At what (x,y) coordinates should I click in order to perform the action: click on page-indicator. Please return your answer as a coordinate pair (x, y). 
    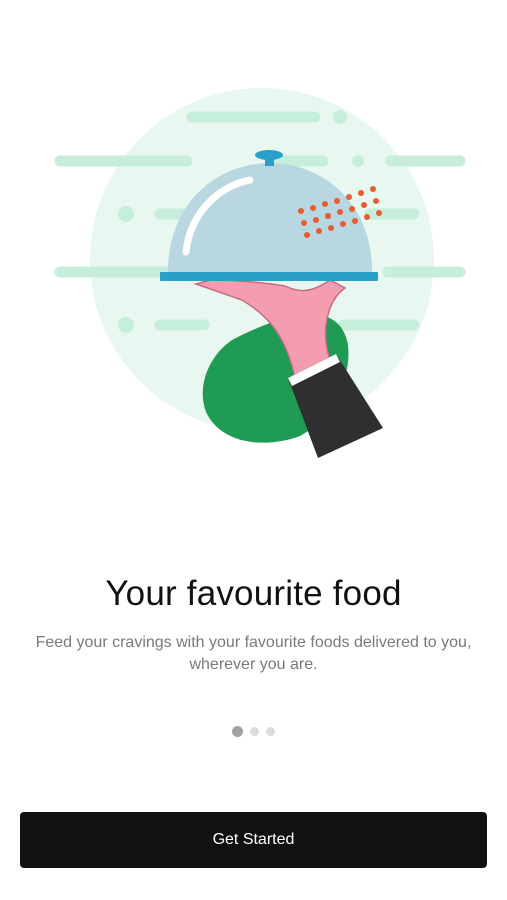
    Looking at the image, I should click on (253, 731).